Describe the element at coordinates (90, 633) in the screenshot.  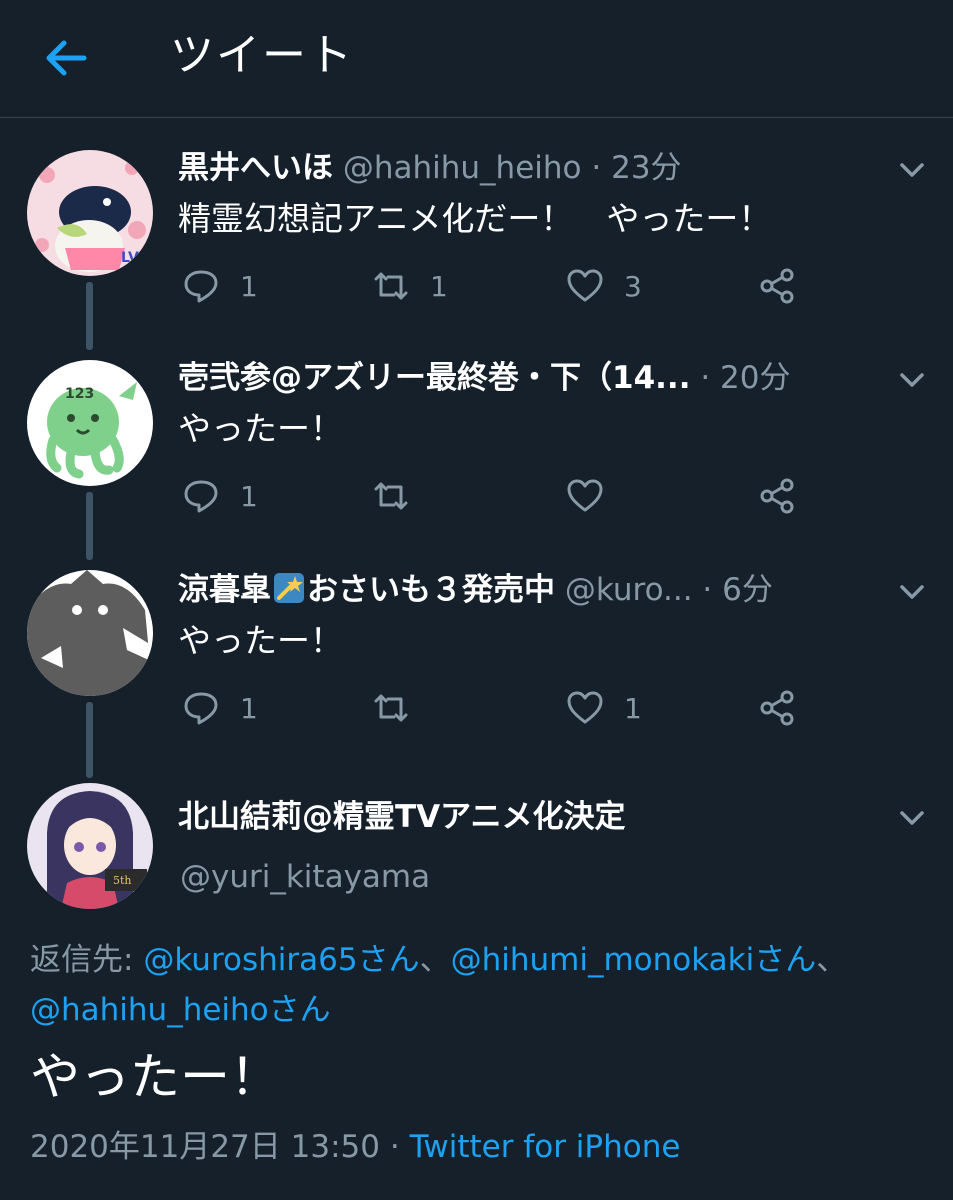
I see `avatar` at that location.